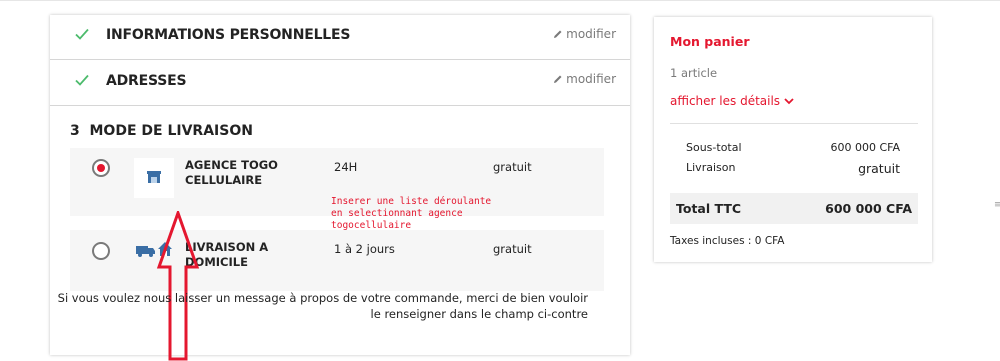 This screenshot has height=361, width=1000. Describe the element at coordinates (997, 205) in the screenshot. I see `scroll-edge-marker: ≡` at that location.